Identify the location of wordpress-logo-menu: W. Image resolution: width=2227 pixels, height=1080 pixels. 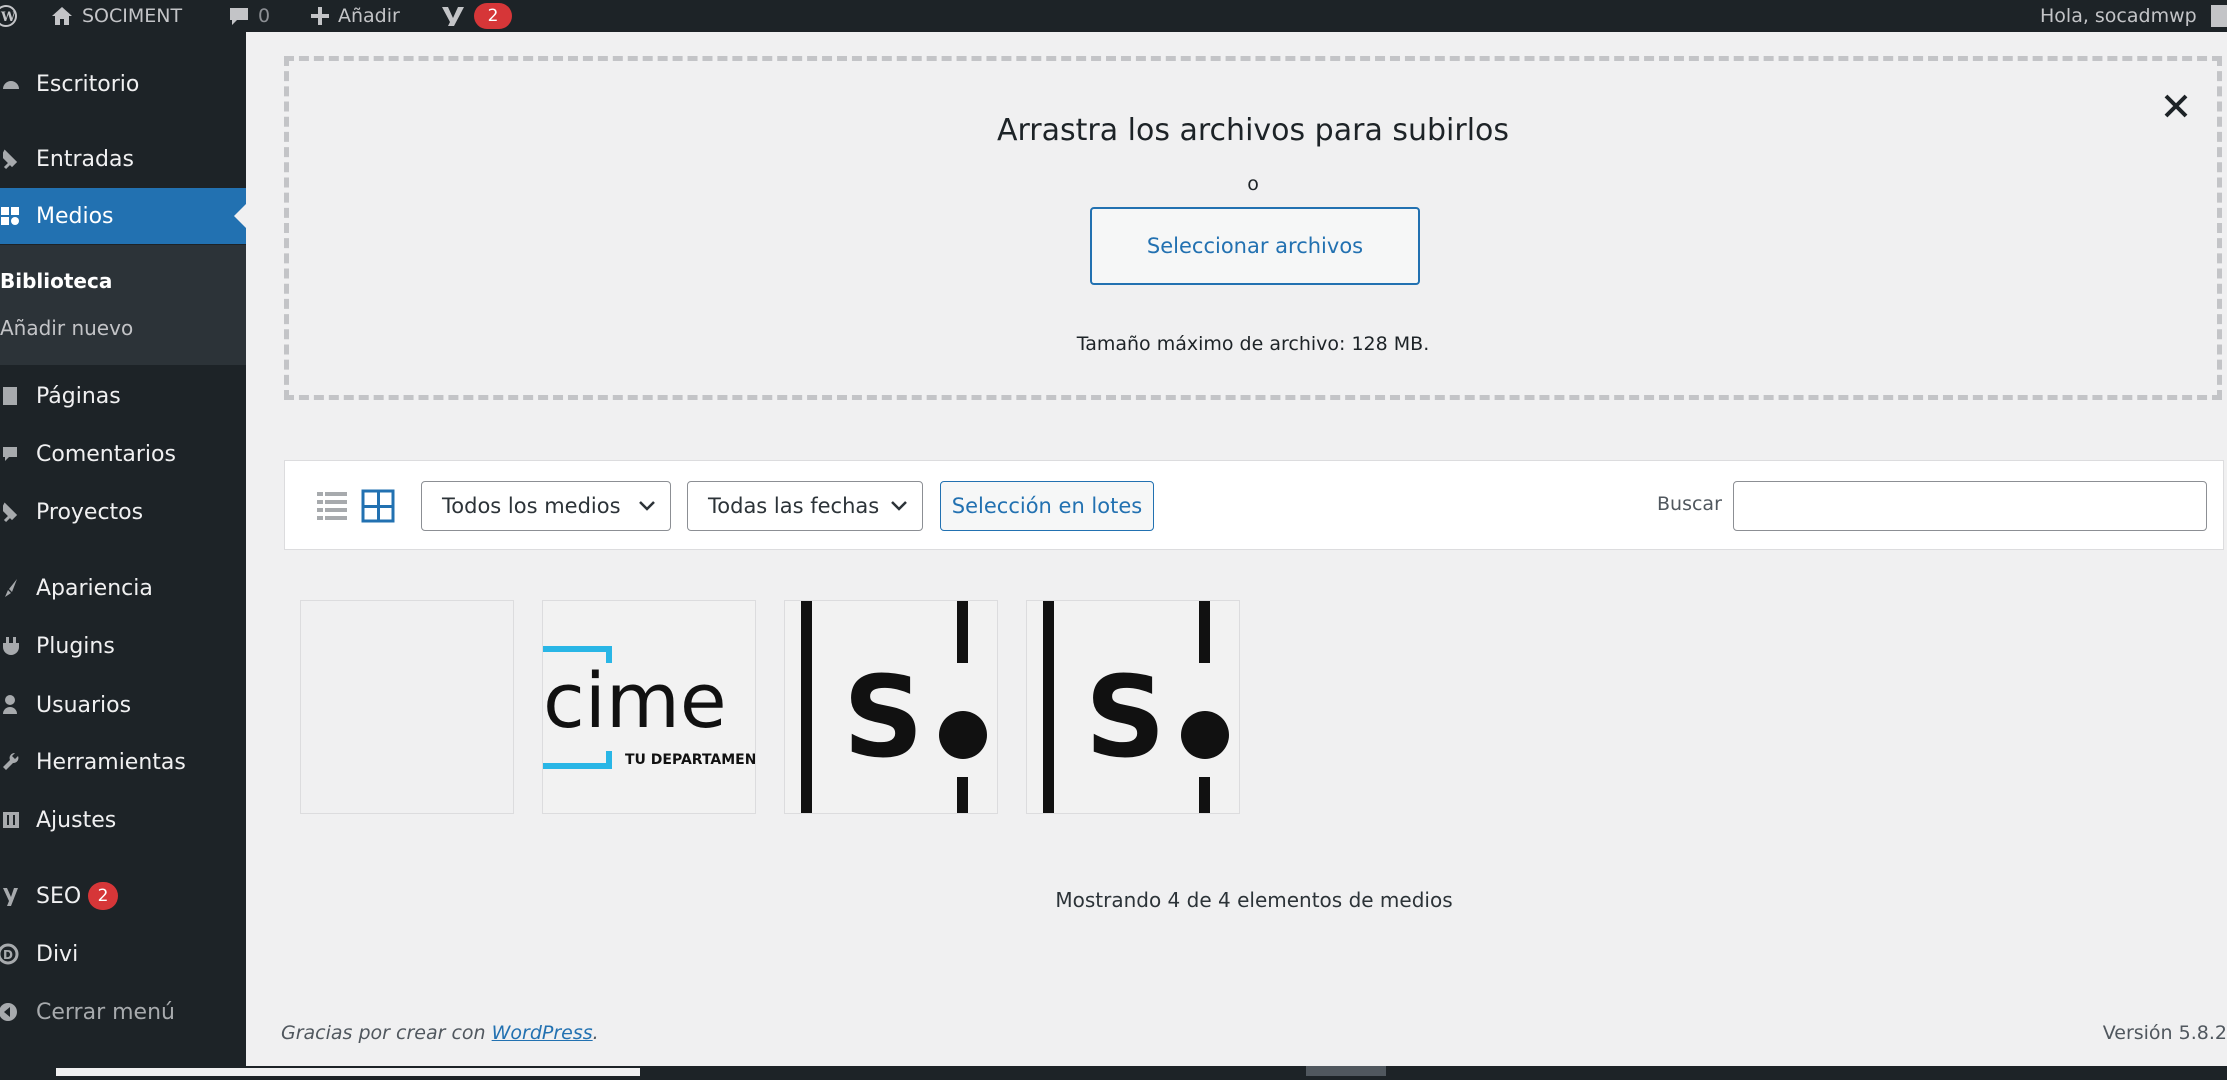
(12, 16).